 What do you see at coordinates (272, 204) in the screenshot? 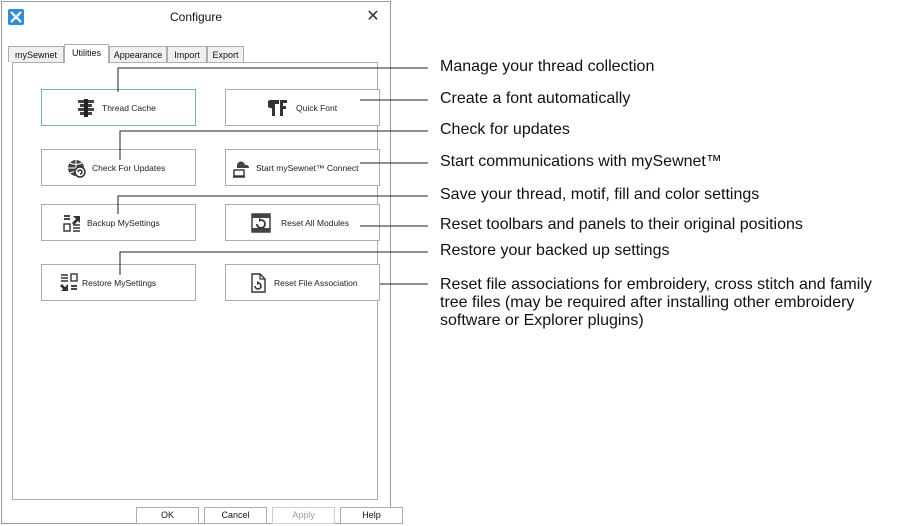
I see `leader-backup` at bounding box center [272, 204].